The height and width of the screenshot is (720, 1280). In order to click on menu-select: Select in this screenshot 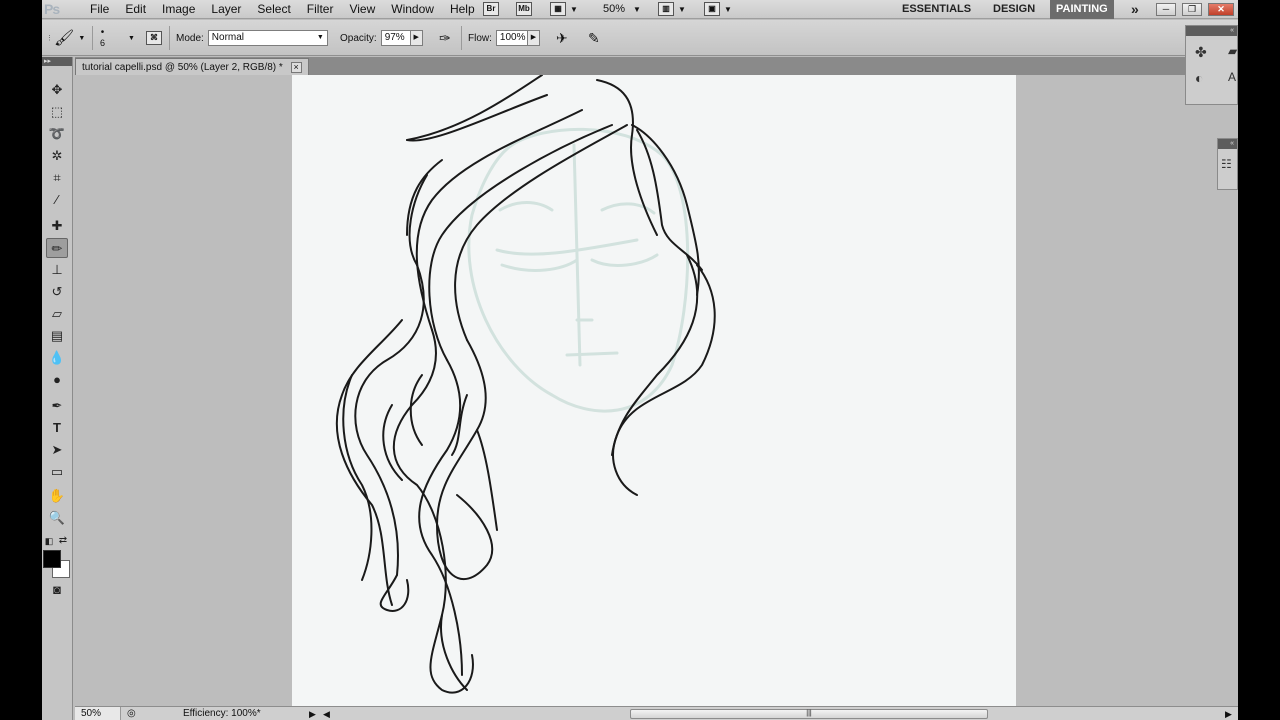, I will do `click(273, 9)`.